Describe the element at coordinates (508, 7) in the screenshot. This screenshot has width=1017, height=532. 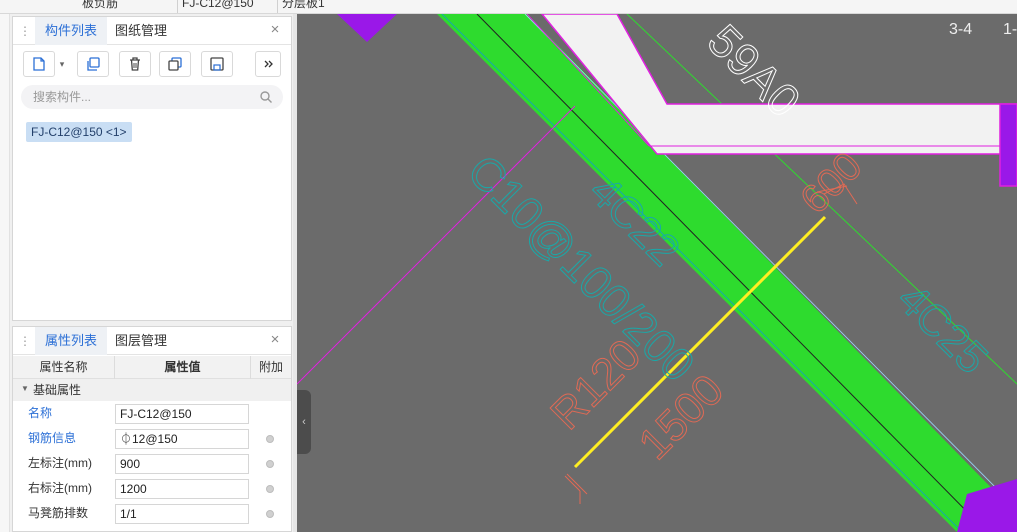
I see `top-property-bar: 板负筋 FJ-C12@150 分层板1` at that location.